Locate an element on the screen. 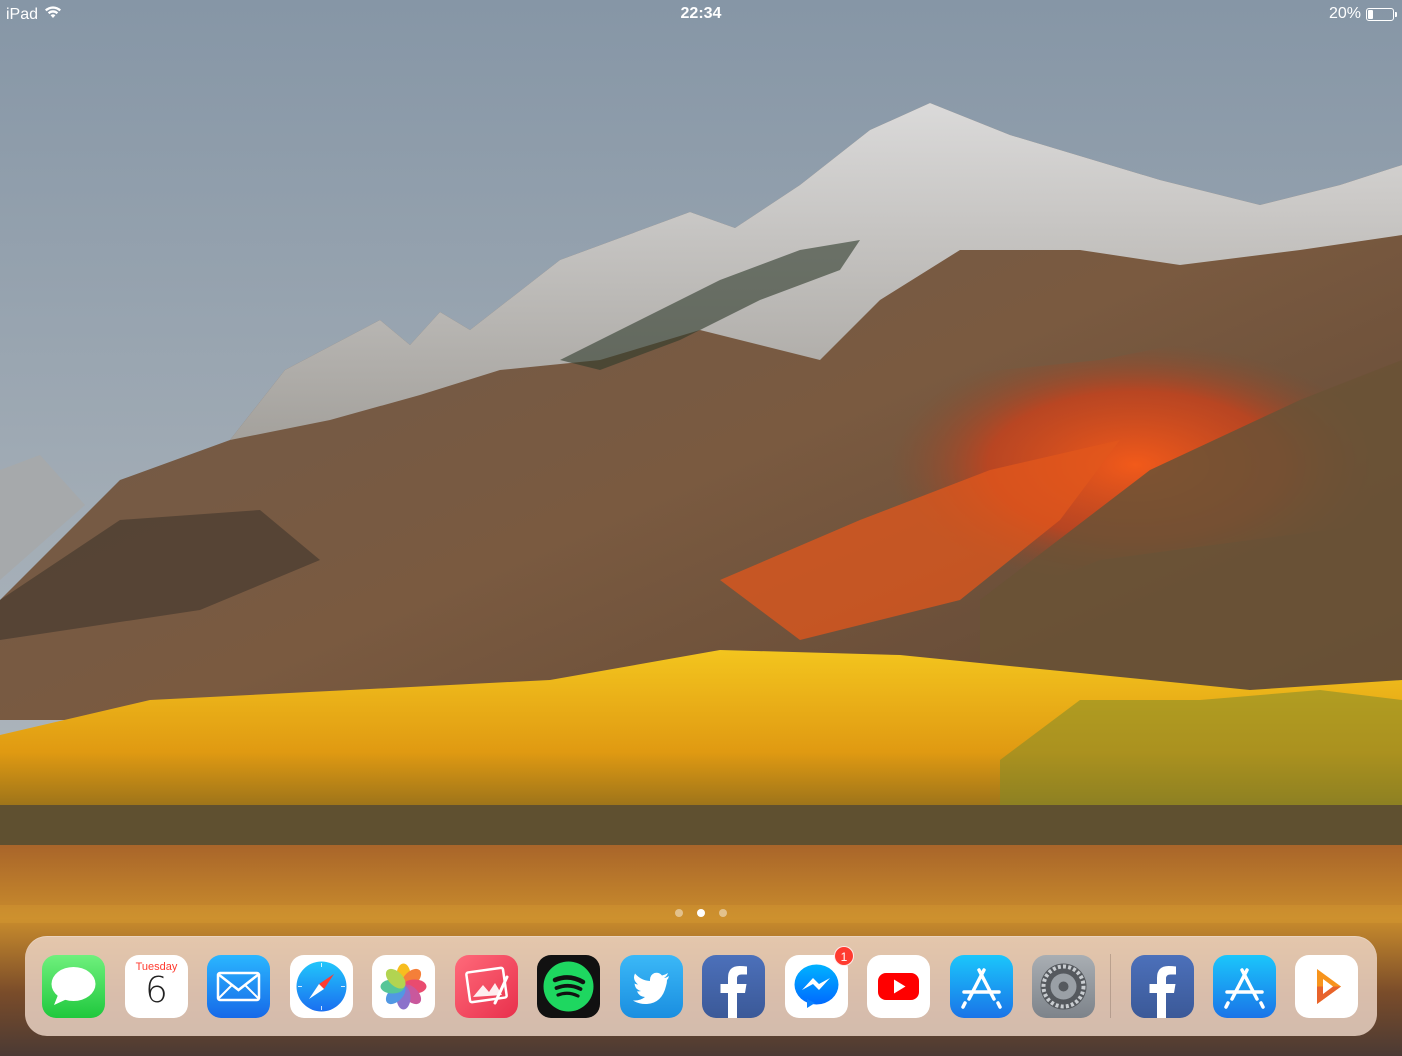 This screenshot has height=1056, width=1402. photos-icon is located at coordinates (403, 986).